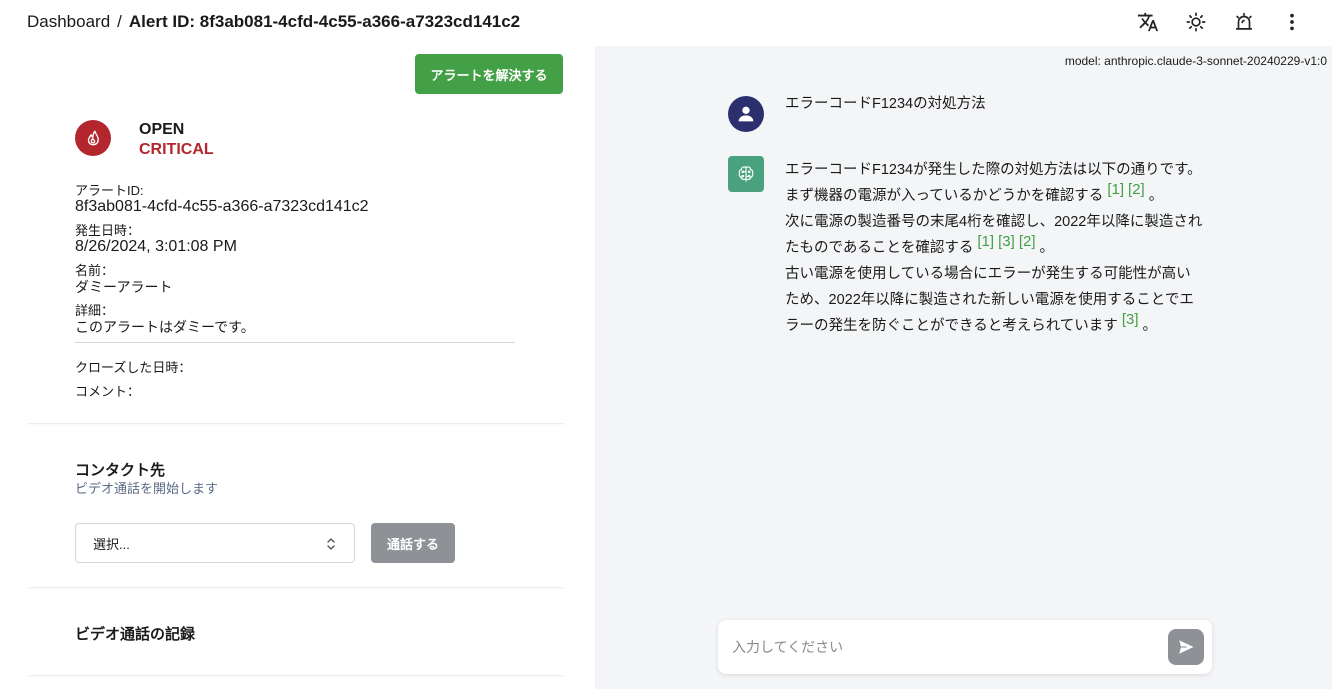 This screenshot has height=689, width=1332. Describe the element at coordinates (156, 246) in the screenshot. I see `alert-date-value: 8/26/2024, 3:01:08 PM` at that location.